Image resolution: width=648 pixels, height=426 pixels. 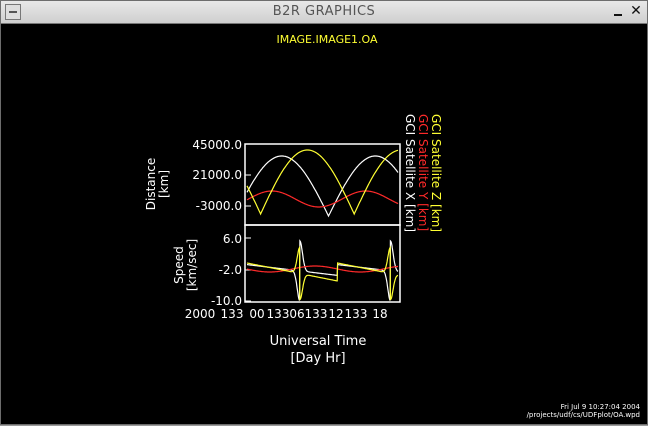 What do you see at coordinates (230, 270) in the screenshot?
I see `y-tick-label: -2.0` at bounding box center [230, 270].